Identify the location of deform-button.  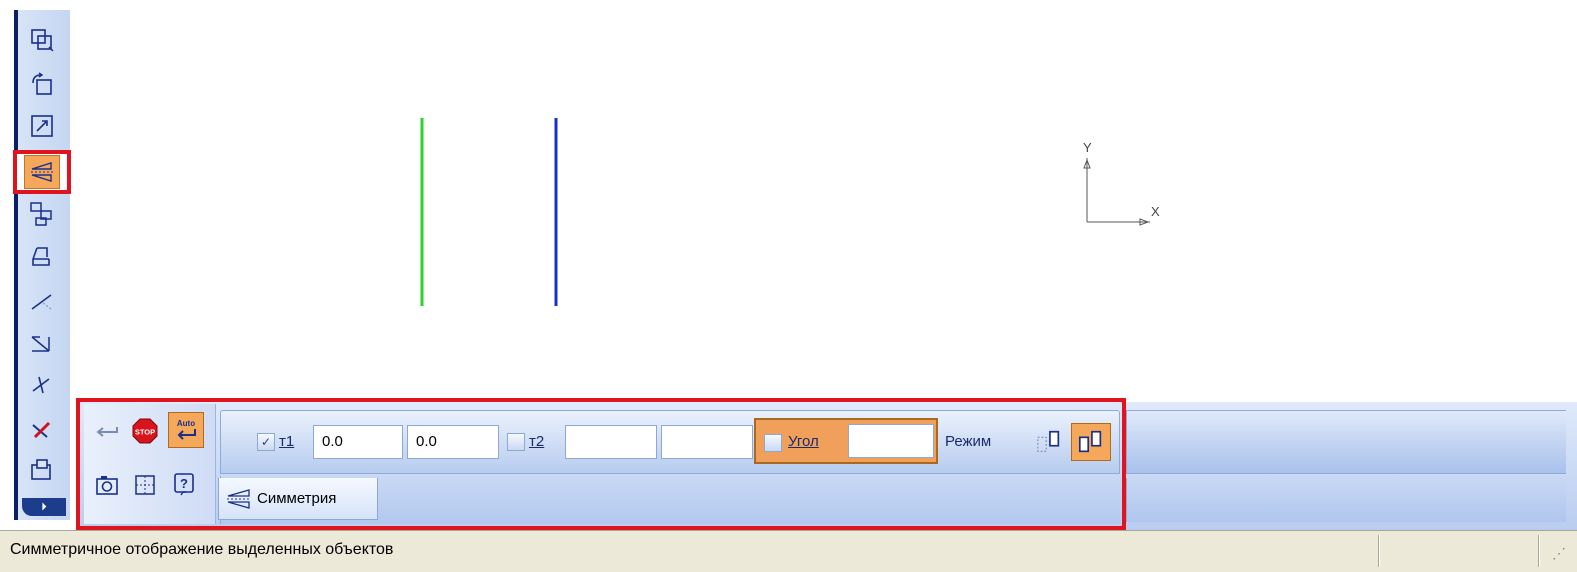
(42, 258).